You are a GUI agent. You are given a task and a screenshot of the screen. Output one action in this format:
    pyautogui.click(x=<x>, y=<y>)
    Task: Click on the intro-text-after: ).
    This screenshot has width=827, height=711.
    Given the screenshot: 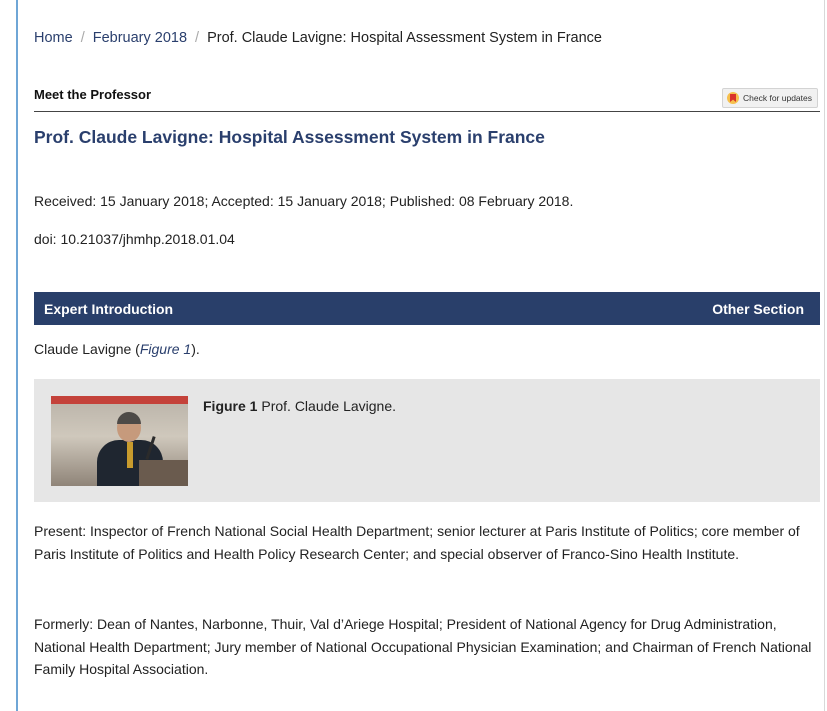 What is the action you would take?
    pyautogui.click(x=195, y=349)
    